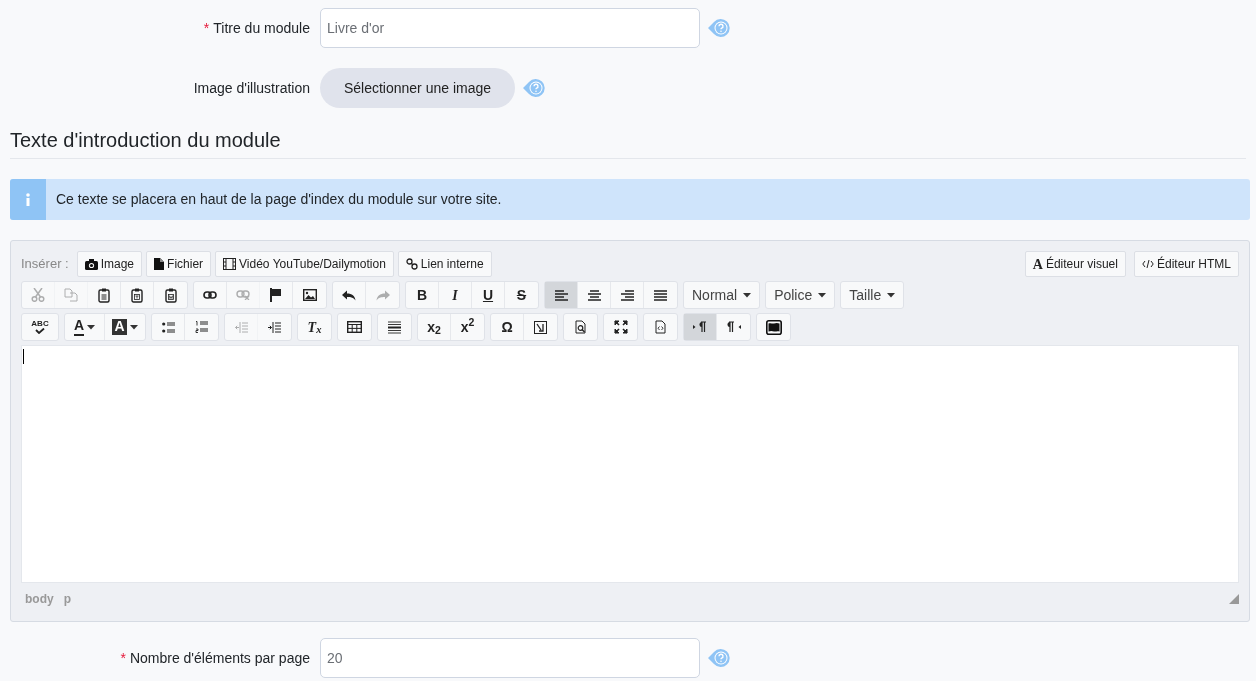 The image size is (1256, 681). Describe the element at coordinates (230, 264) in the screenshot. I see `film-icon` at that location.